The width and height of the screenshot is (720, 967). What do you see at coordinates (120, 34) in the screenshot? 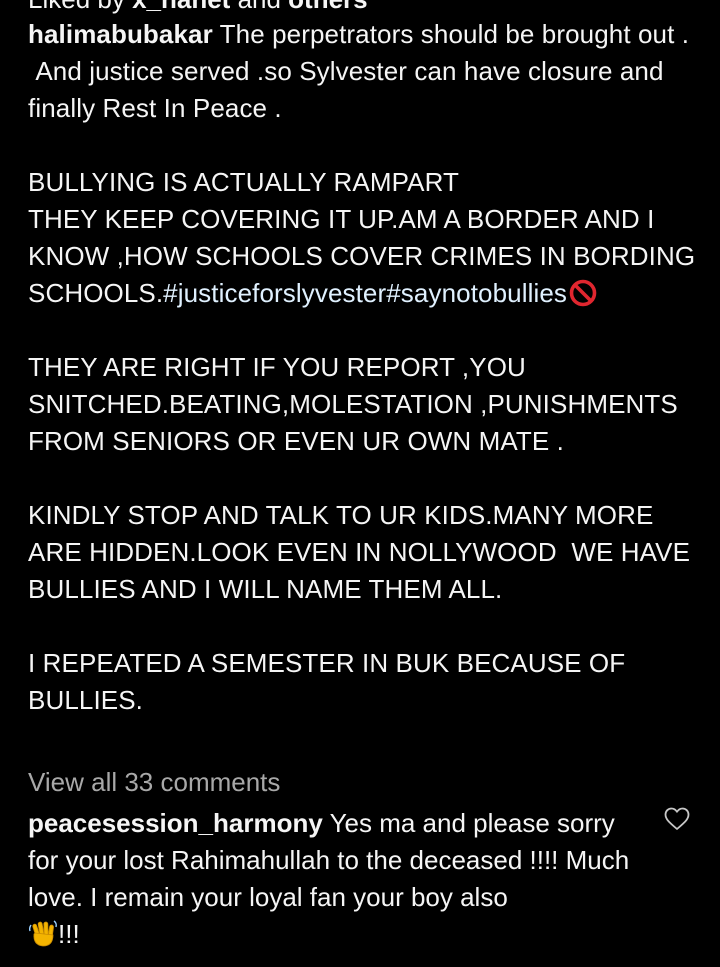
I see `caption-author-link: halimabubakar` at bounding box center [120, 34].